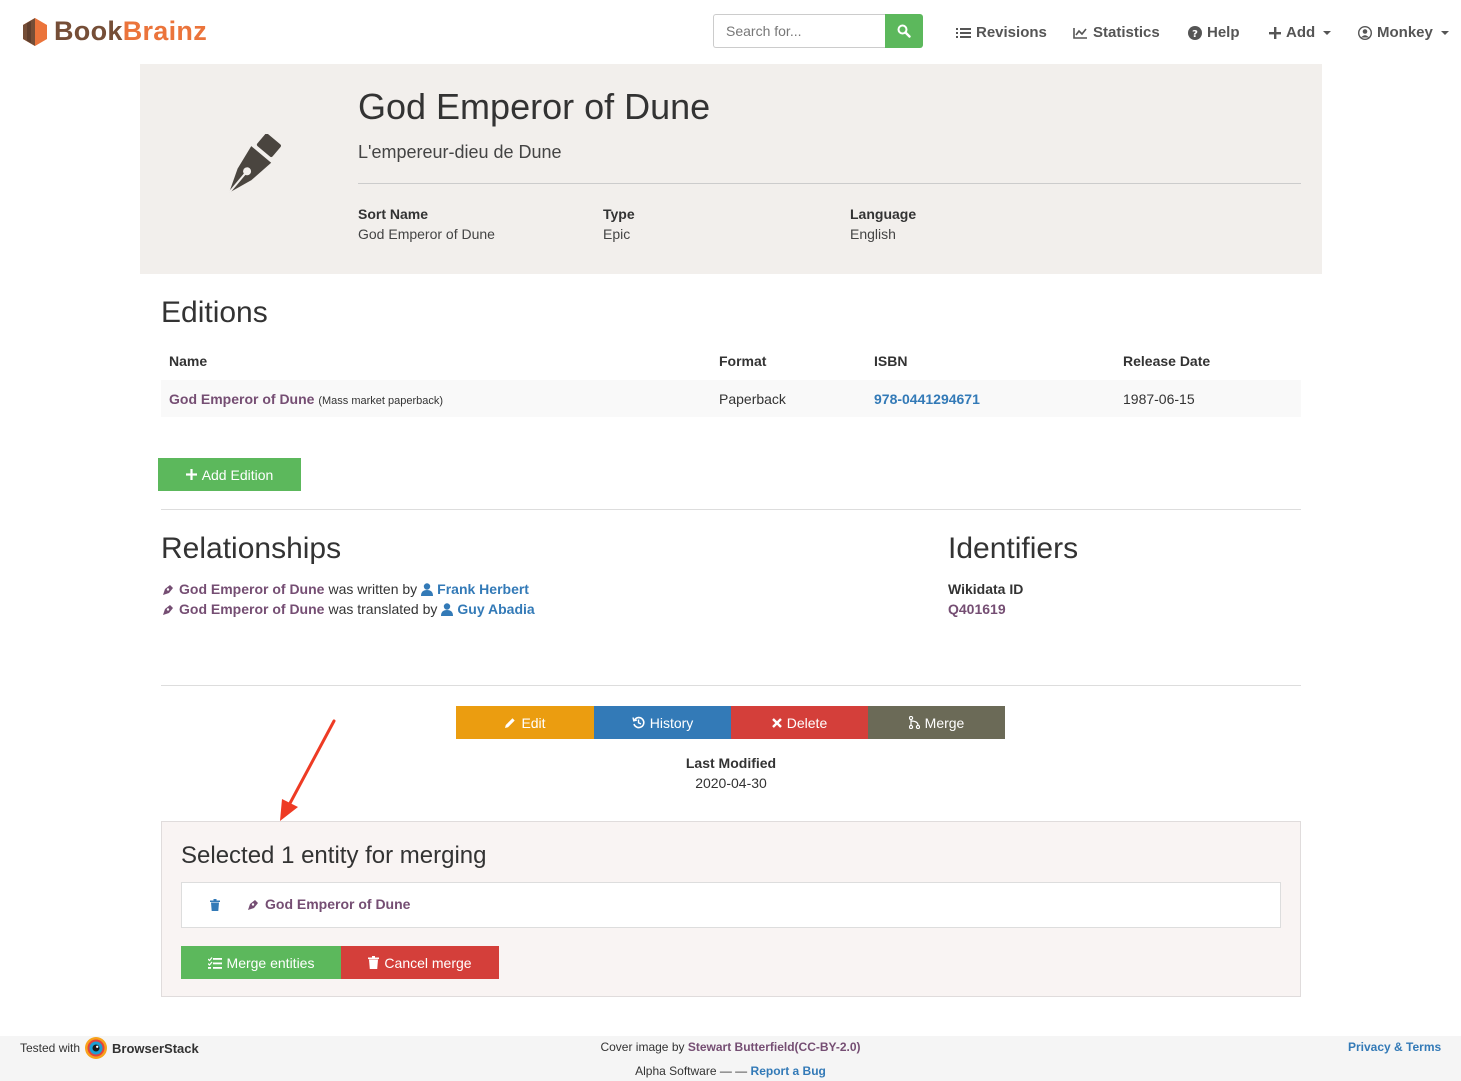 The height and width of the screenshot is (1081, 1461). Describe the element at coordinates (214, 962) in the screenshot. I see `tasks-icon` at that location.